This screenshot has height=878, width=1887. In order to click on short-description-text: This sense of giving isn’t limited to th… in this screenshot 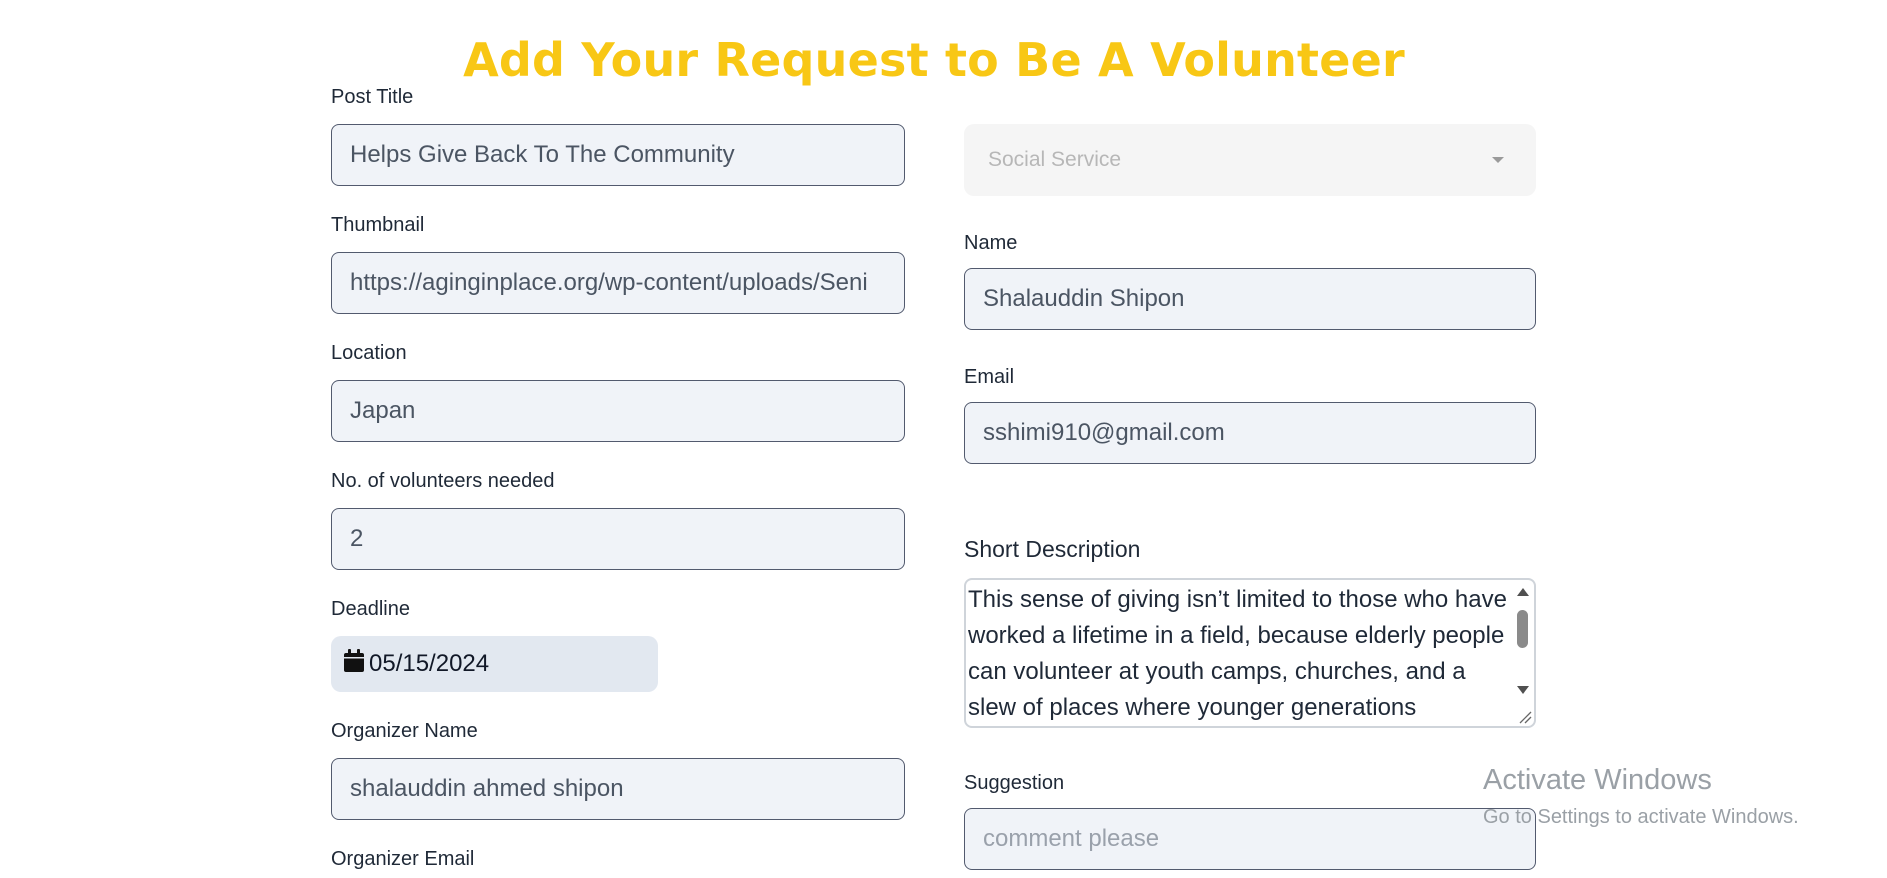, I will do `click(1237, 653)`.